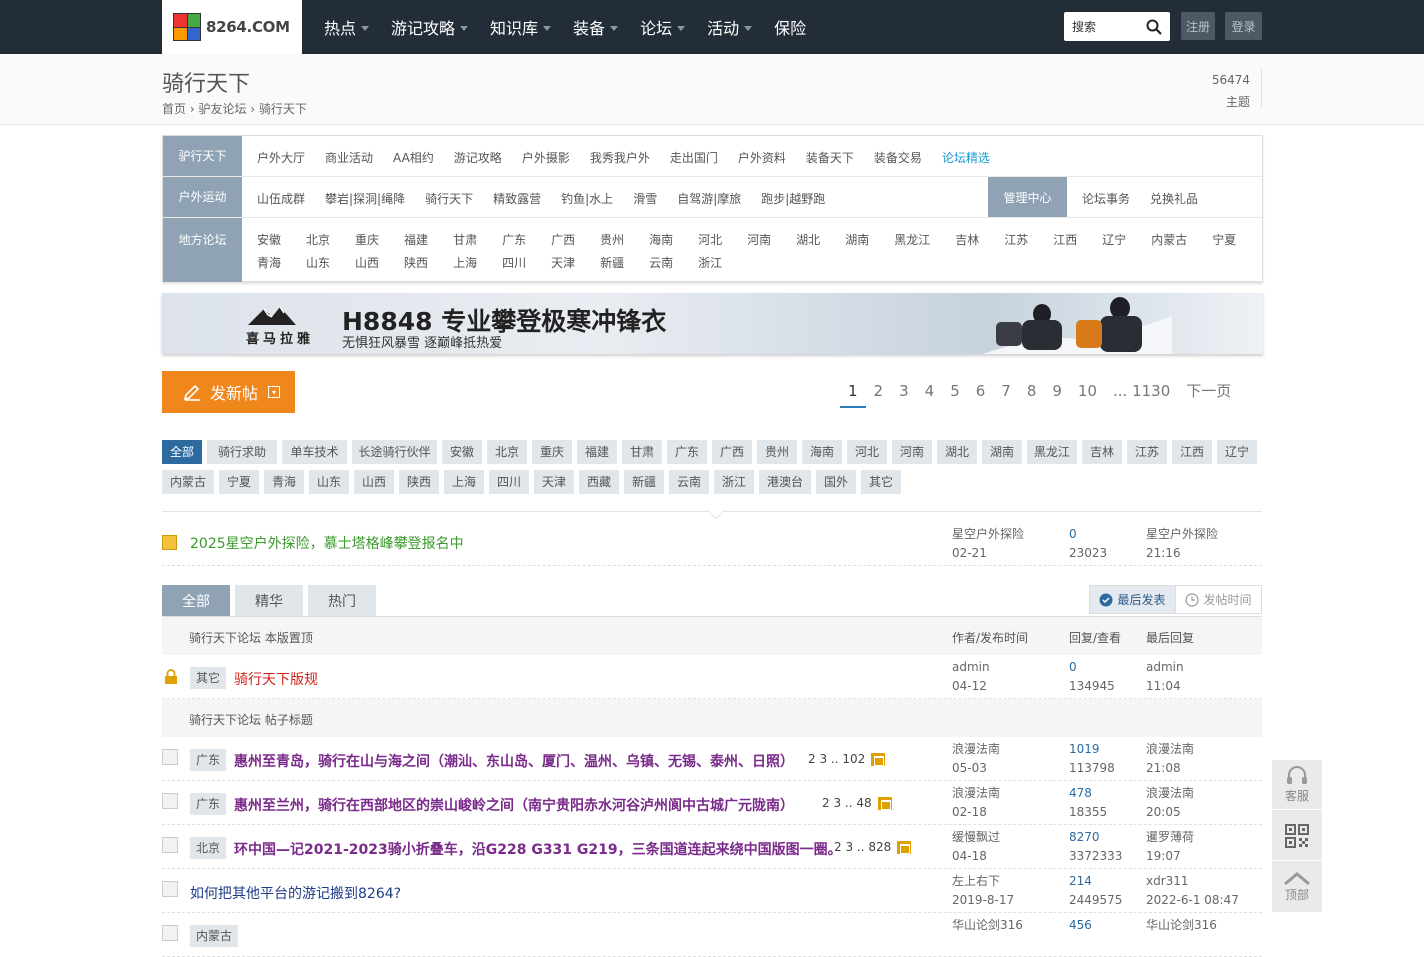 The image size is (1424, 957). Describe the element at coordinates (222, 109) in the screenshot. I see `breadcrumb-forum: 驴友论坛` at that location.